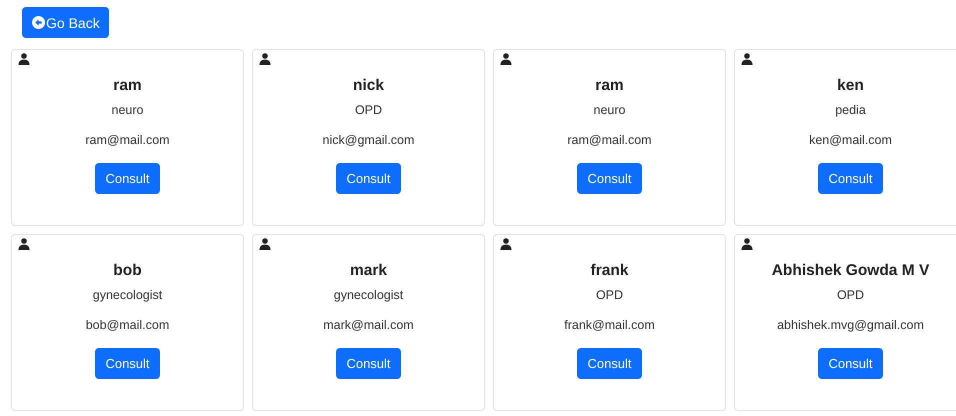  Describe the element at coordinates (368, 86) in the screenshot. I see `doctor-name: nick` at that location.